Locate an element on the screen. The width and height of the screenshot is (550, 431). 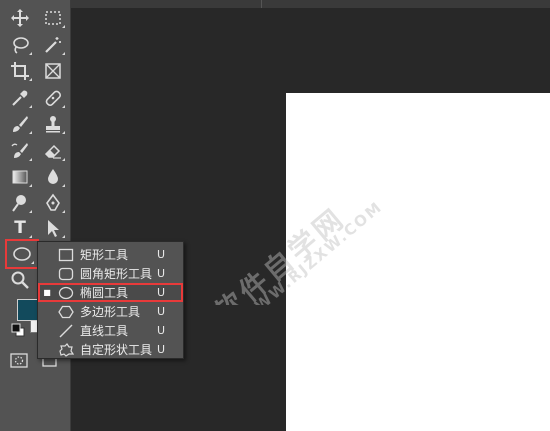
rounded-rectangle-icon is located at coordinates (66, 273).